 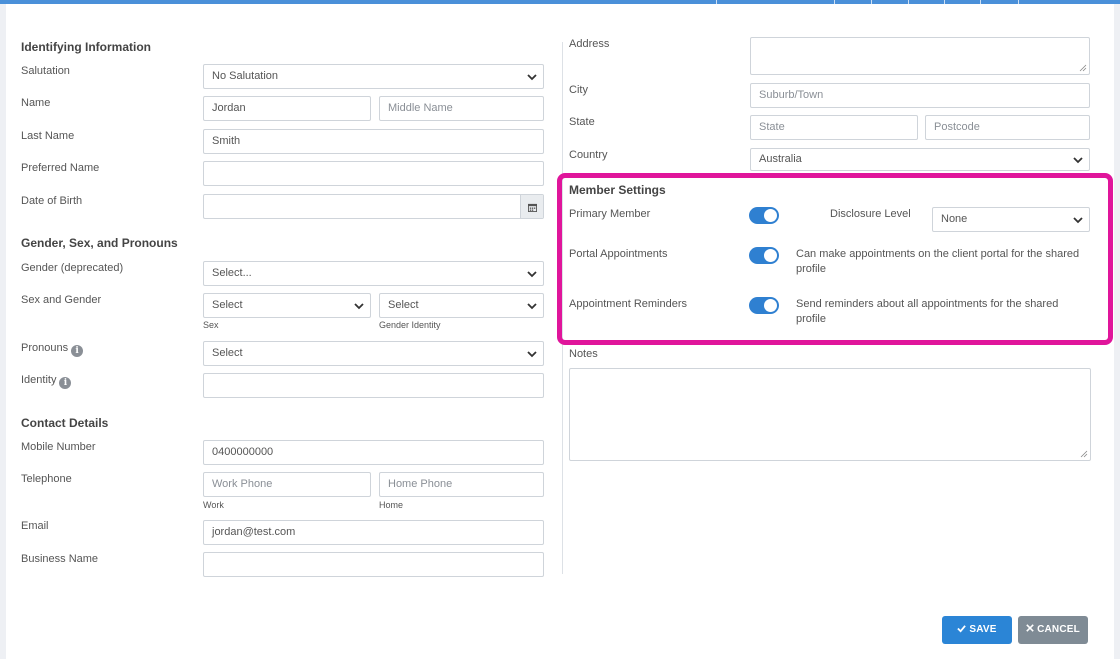 I want to click on business-name-input, so click(x=373, y=564).